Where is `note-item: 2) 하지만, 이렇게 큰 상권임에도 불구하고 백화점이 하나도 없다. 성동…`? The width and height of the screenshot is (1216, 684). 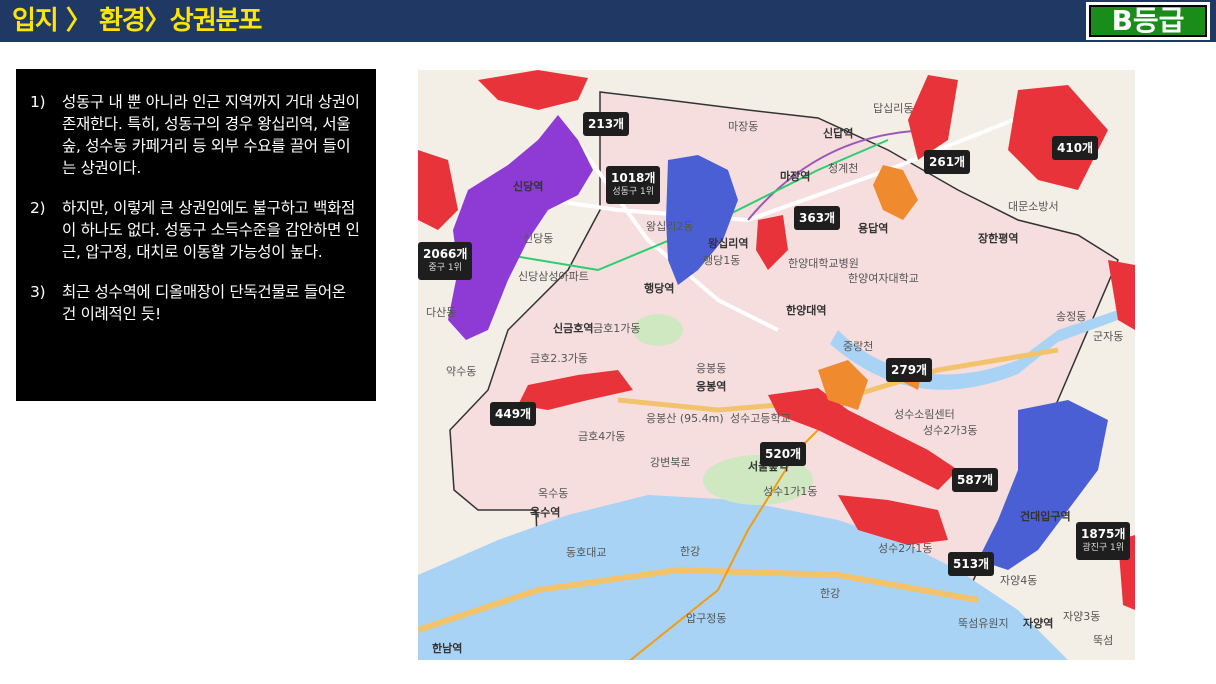
note-item: 2) 하지만, 이렇게 큰 상권임에도 불구하고 백화점이 하나도 없다. 성동… is located at coordinates (195, 230).